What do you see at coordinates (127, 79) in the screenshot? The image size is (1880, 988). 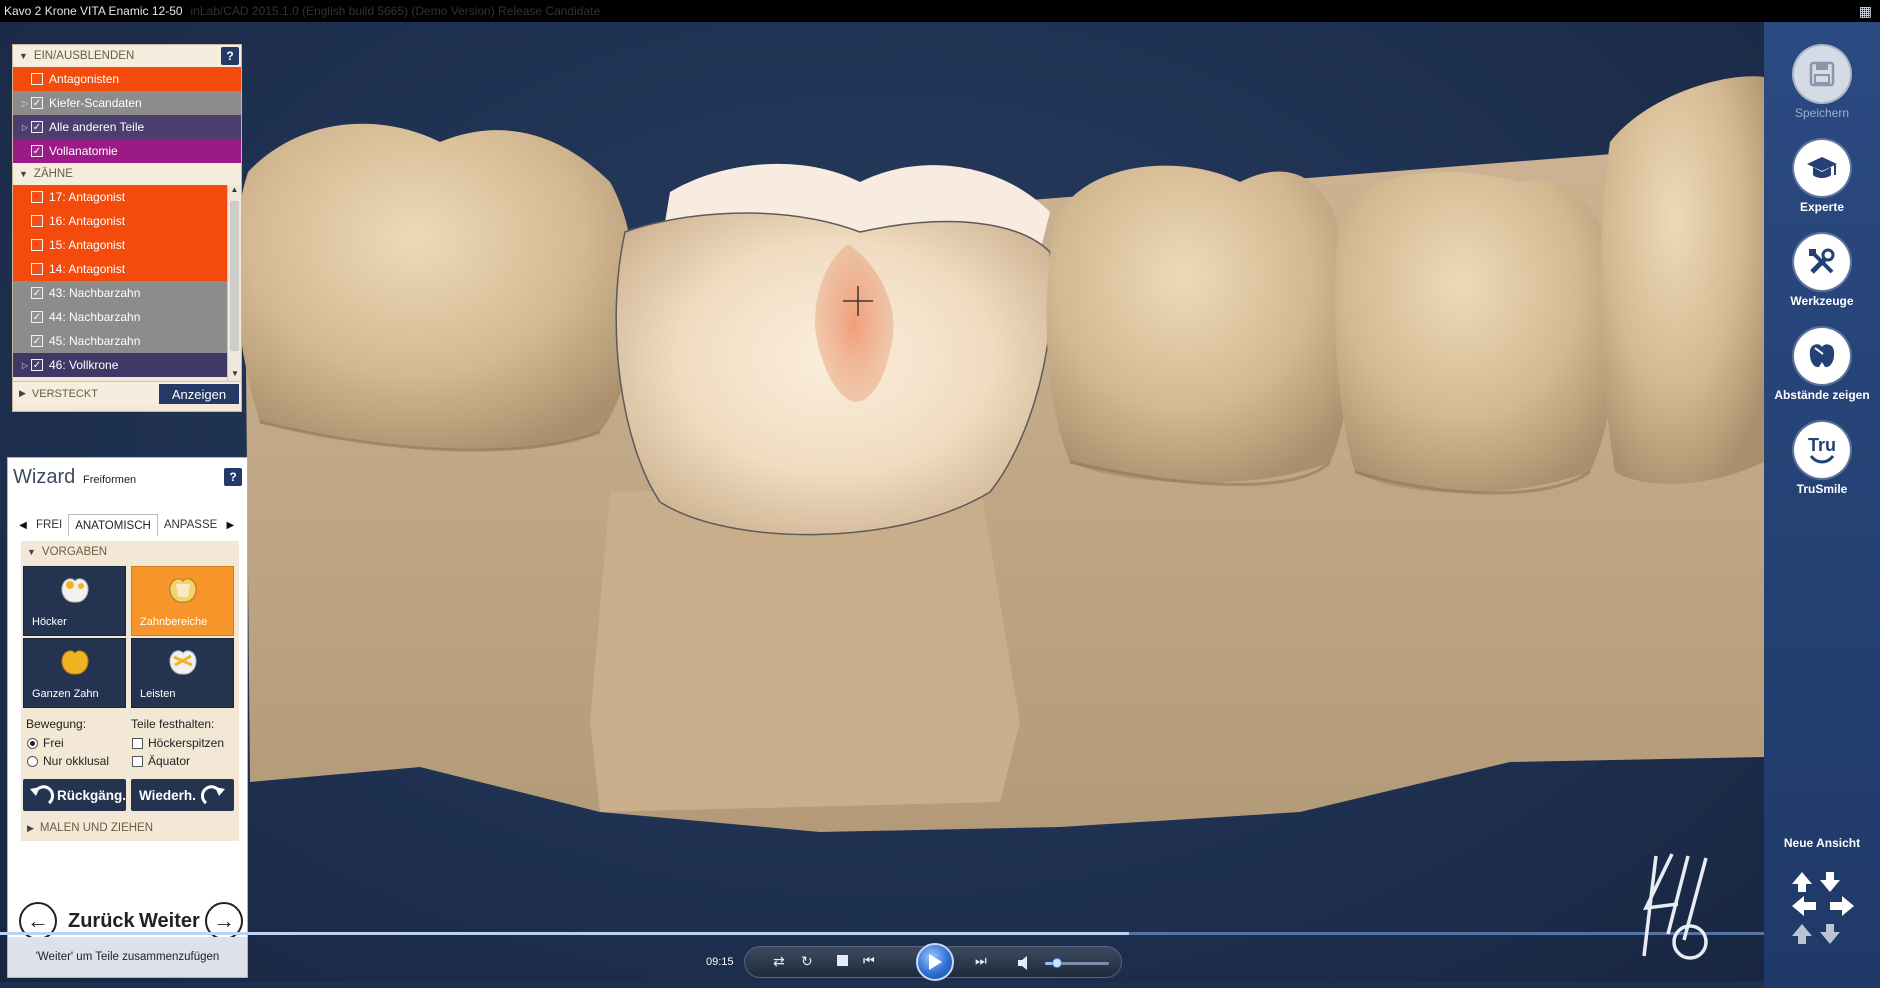 I see `visibility-item-row: Antagonisten` at bounding box center [127, 79].